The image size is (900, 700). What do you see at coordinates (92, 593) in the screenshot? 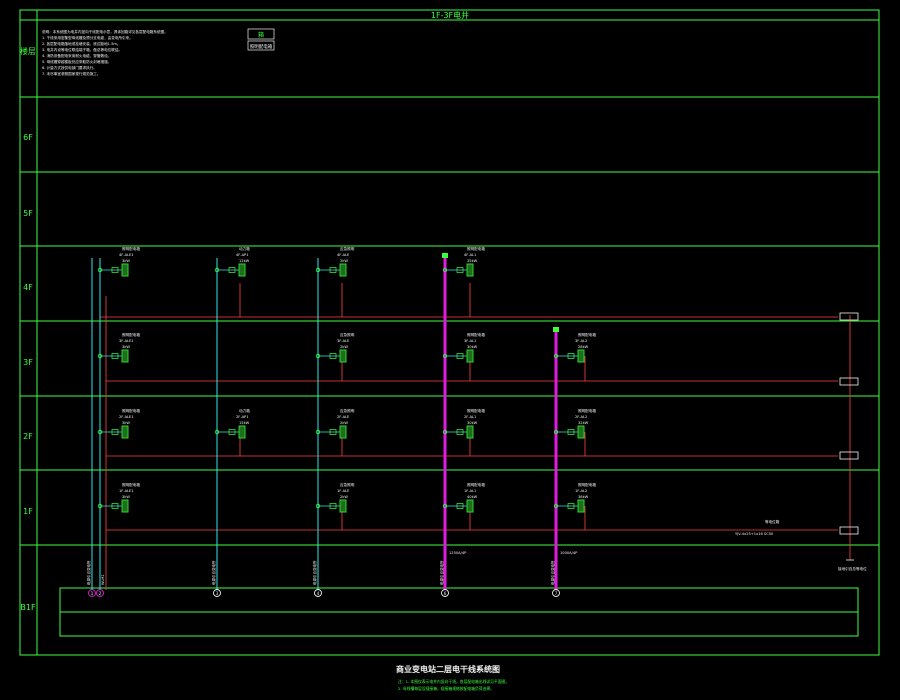
I see `riser-tag-id: 1` at bounding box center [92, 593].